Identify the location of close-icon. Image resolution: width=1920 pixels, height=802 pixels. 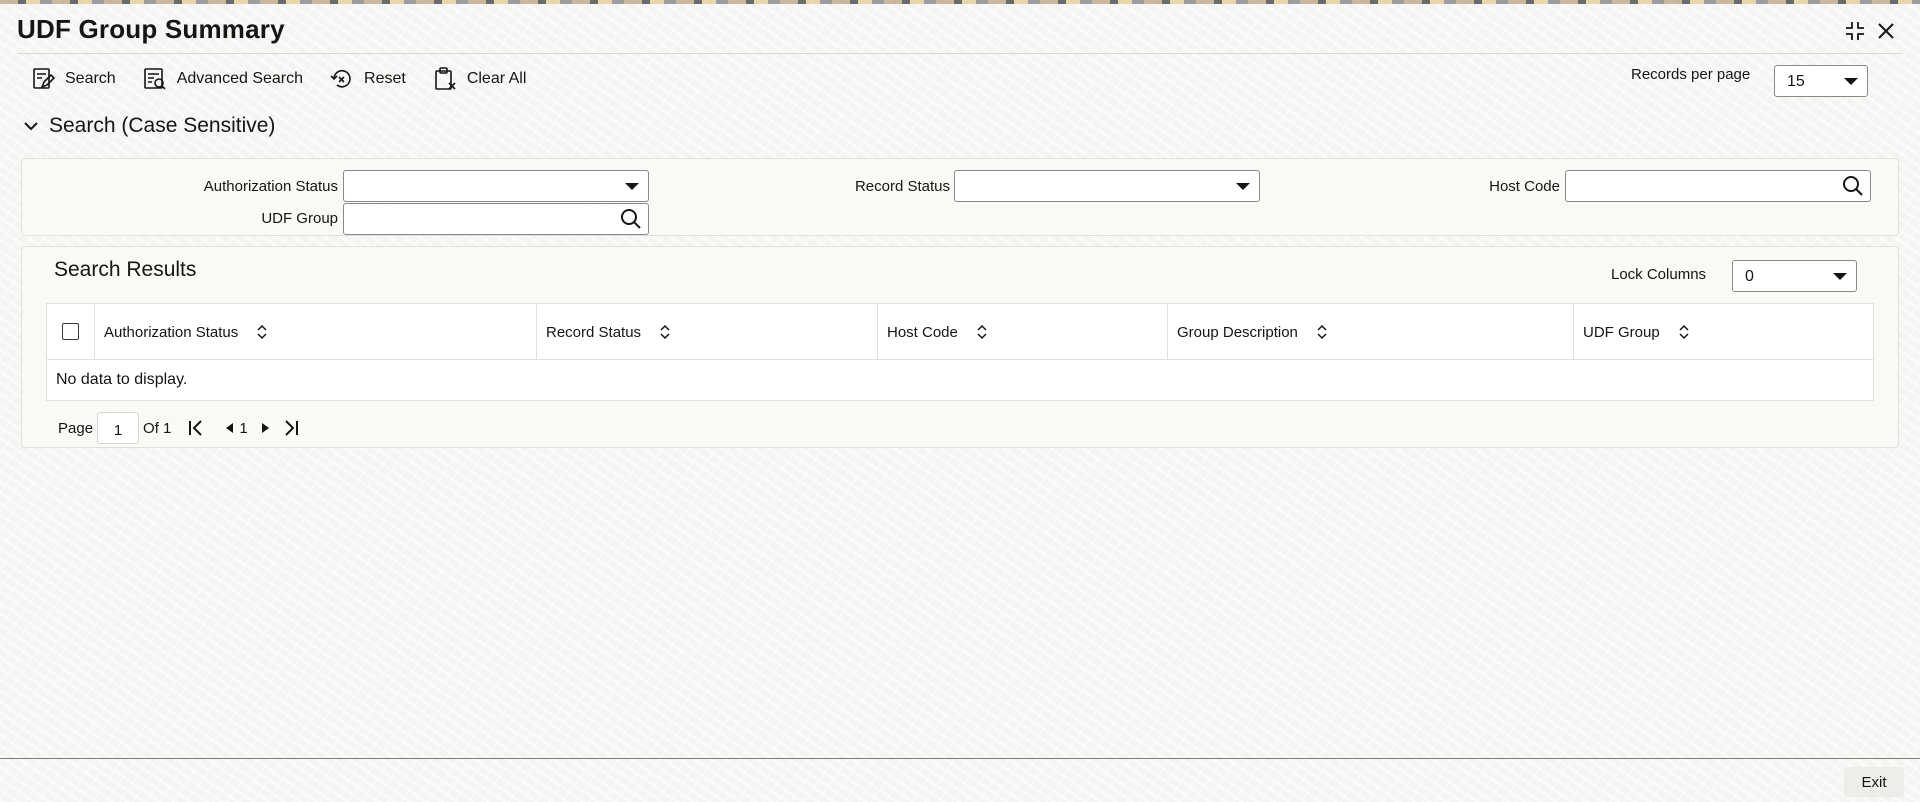
(1886, 31).